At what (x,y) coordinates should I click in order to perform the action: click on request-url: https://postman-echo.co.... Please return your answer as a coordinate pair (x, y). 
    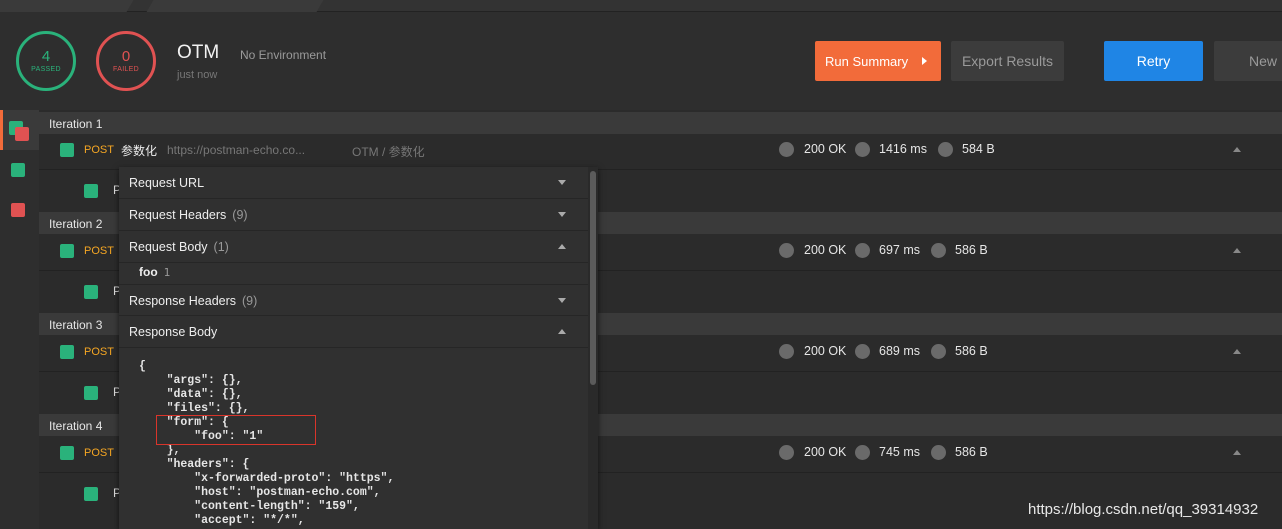
    Looking at the image, I should click on (236, 150).